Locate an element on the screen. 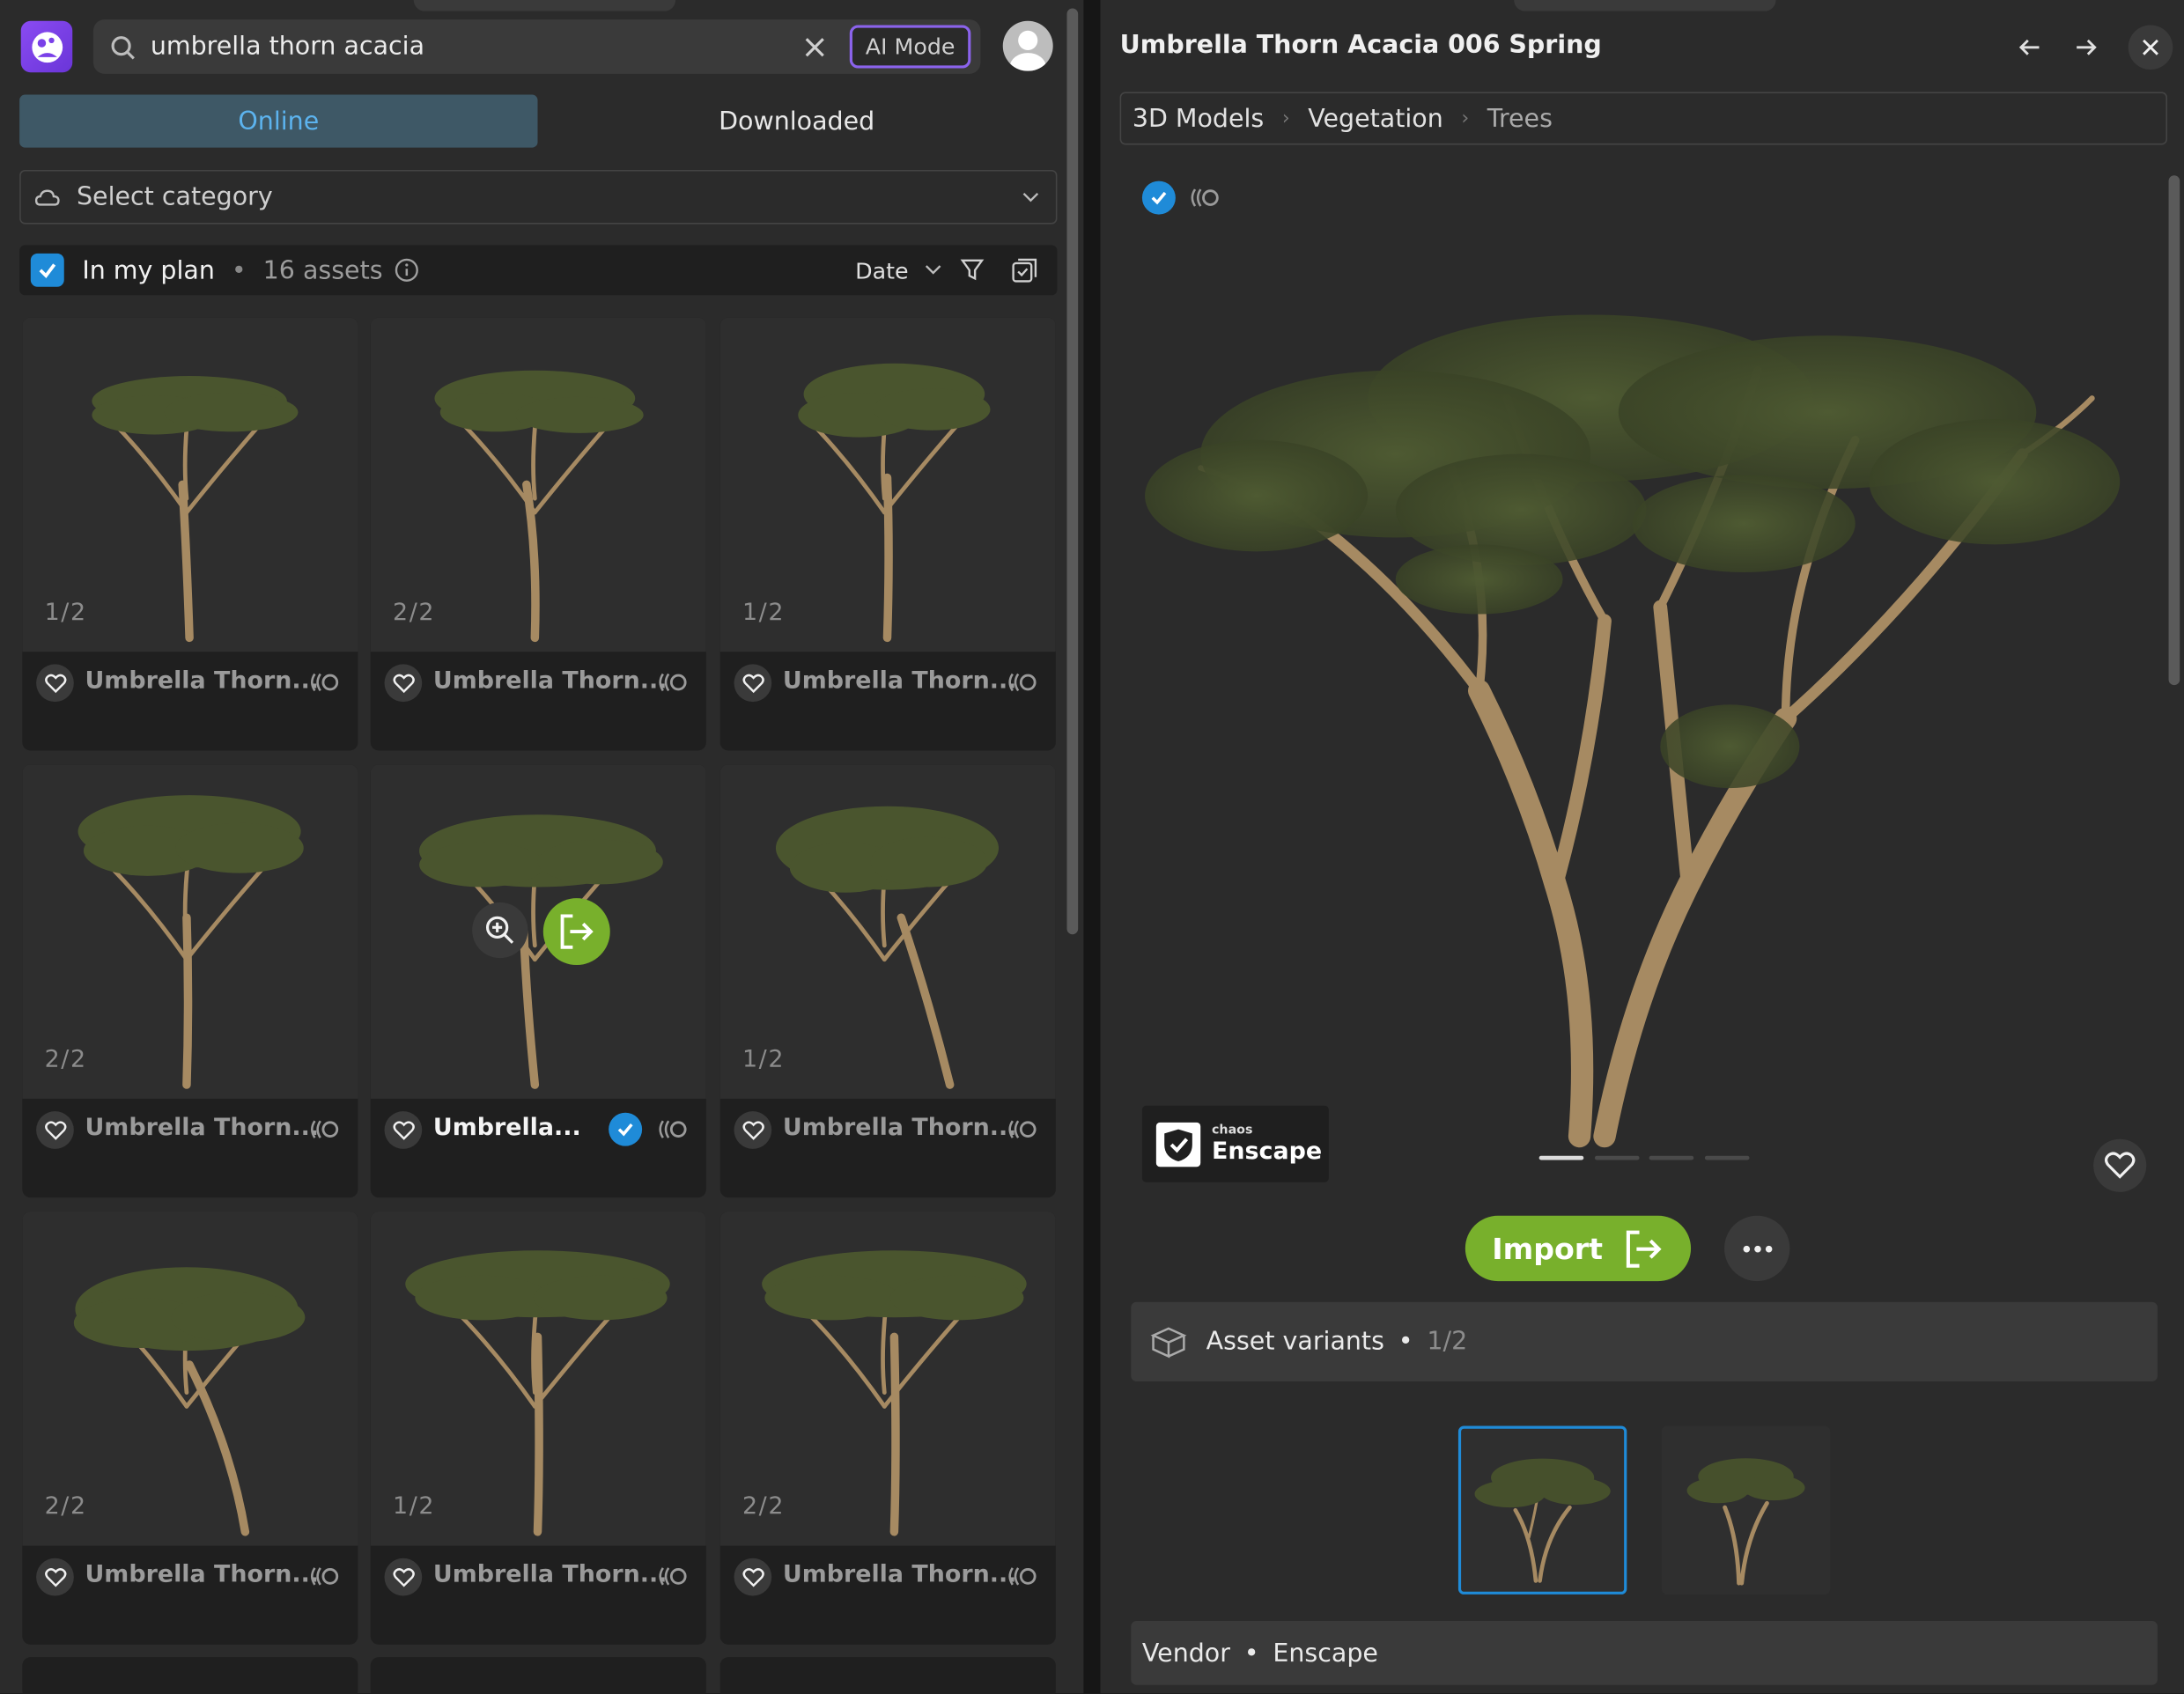  vendor-name: Enscape is located at coordinates (1325, 1653).